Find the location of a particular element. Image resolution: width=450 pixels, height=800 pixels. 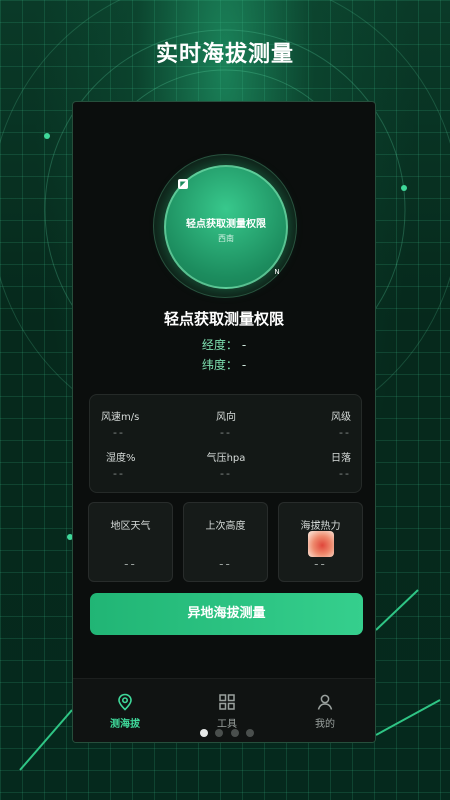

info-cards: 地区天气 -- 上次高度 -- 海拔热力 -- is located at coordinates (225, 542).